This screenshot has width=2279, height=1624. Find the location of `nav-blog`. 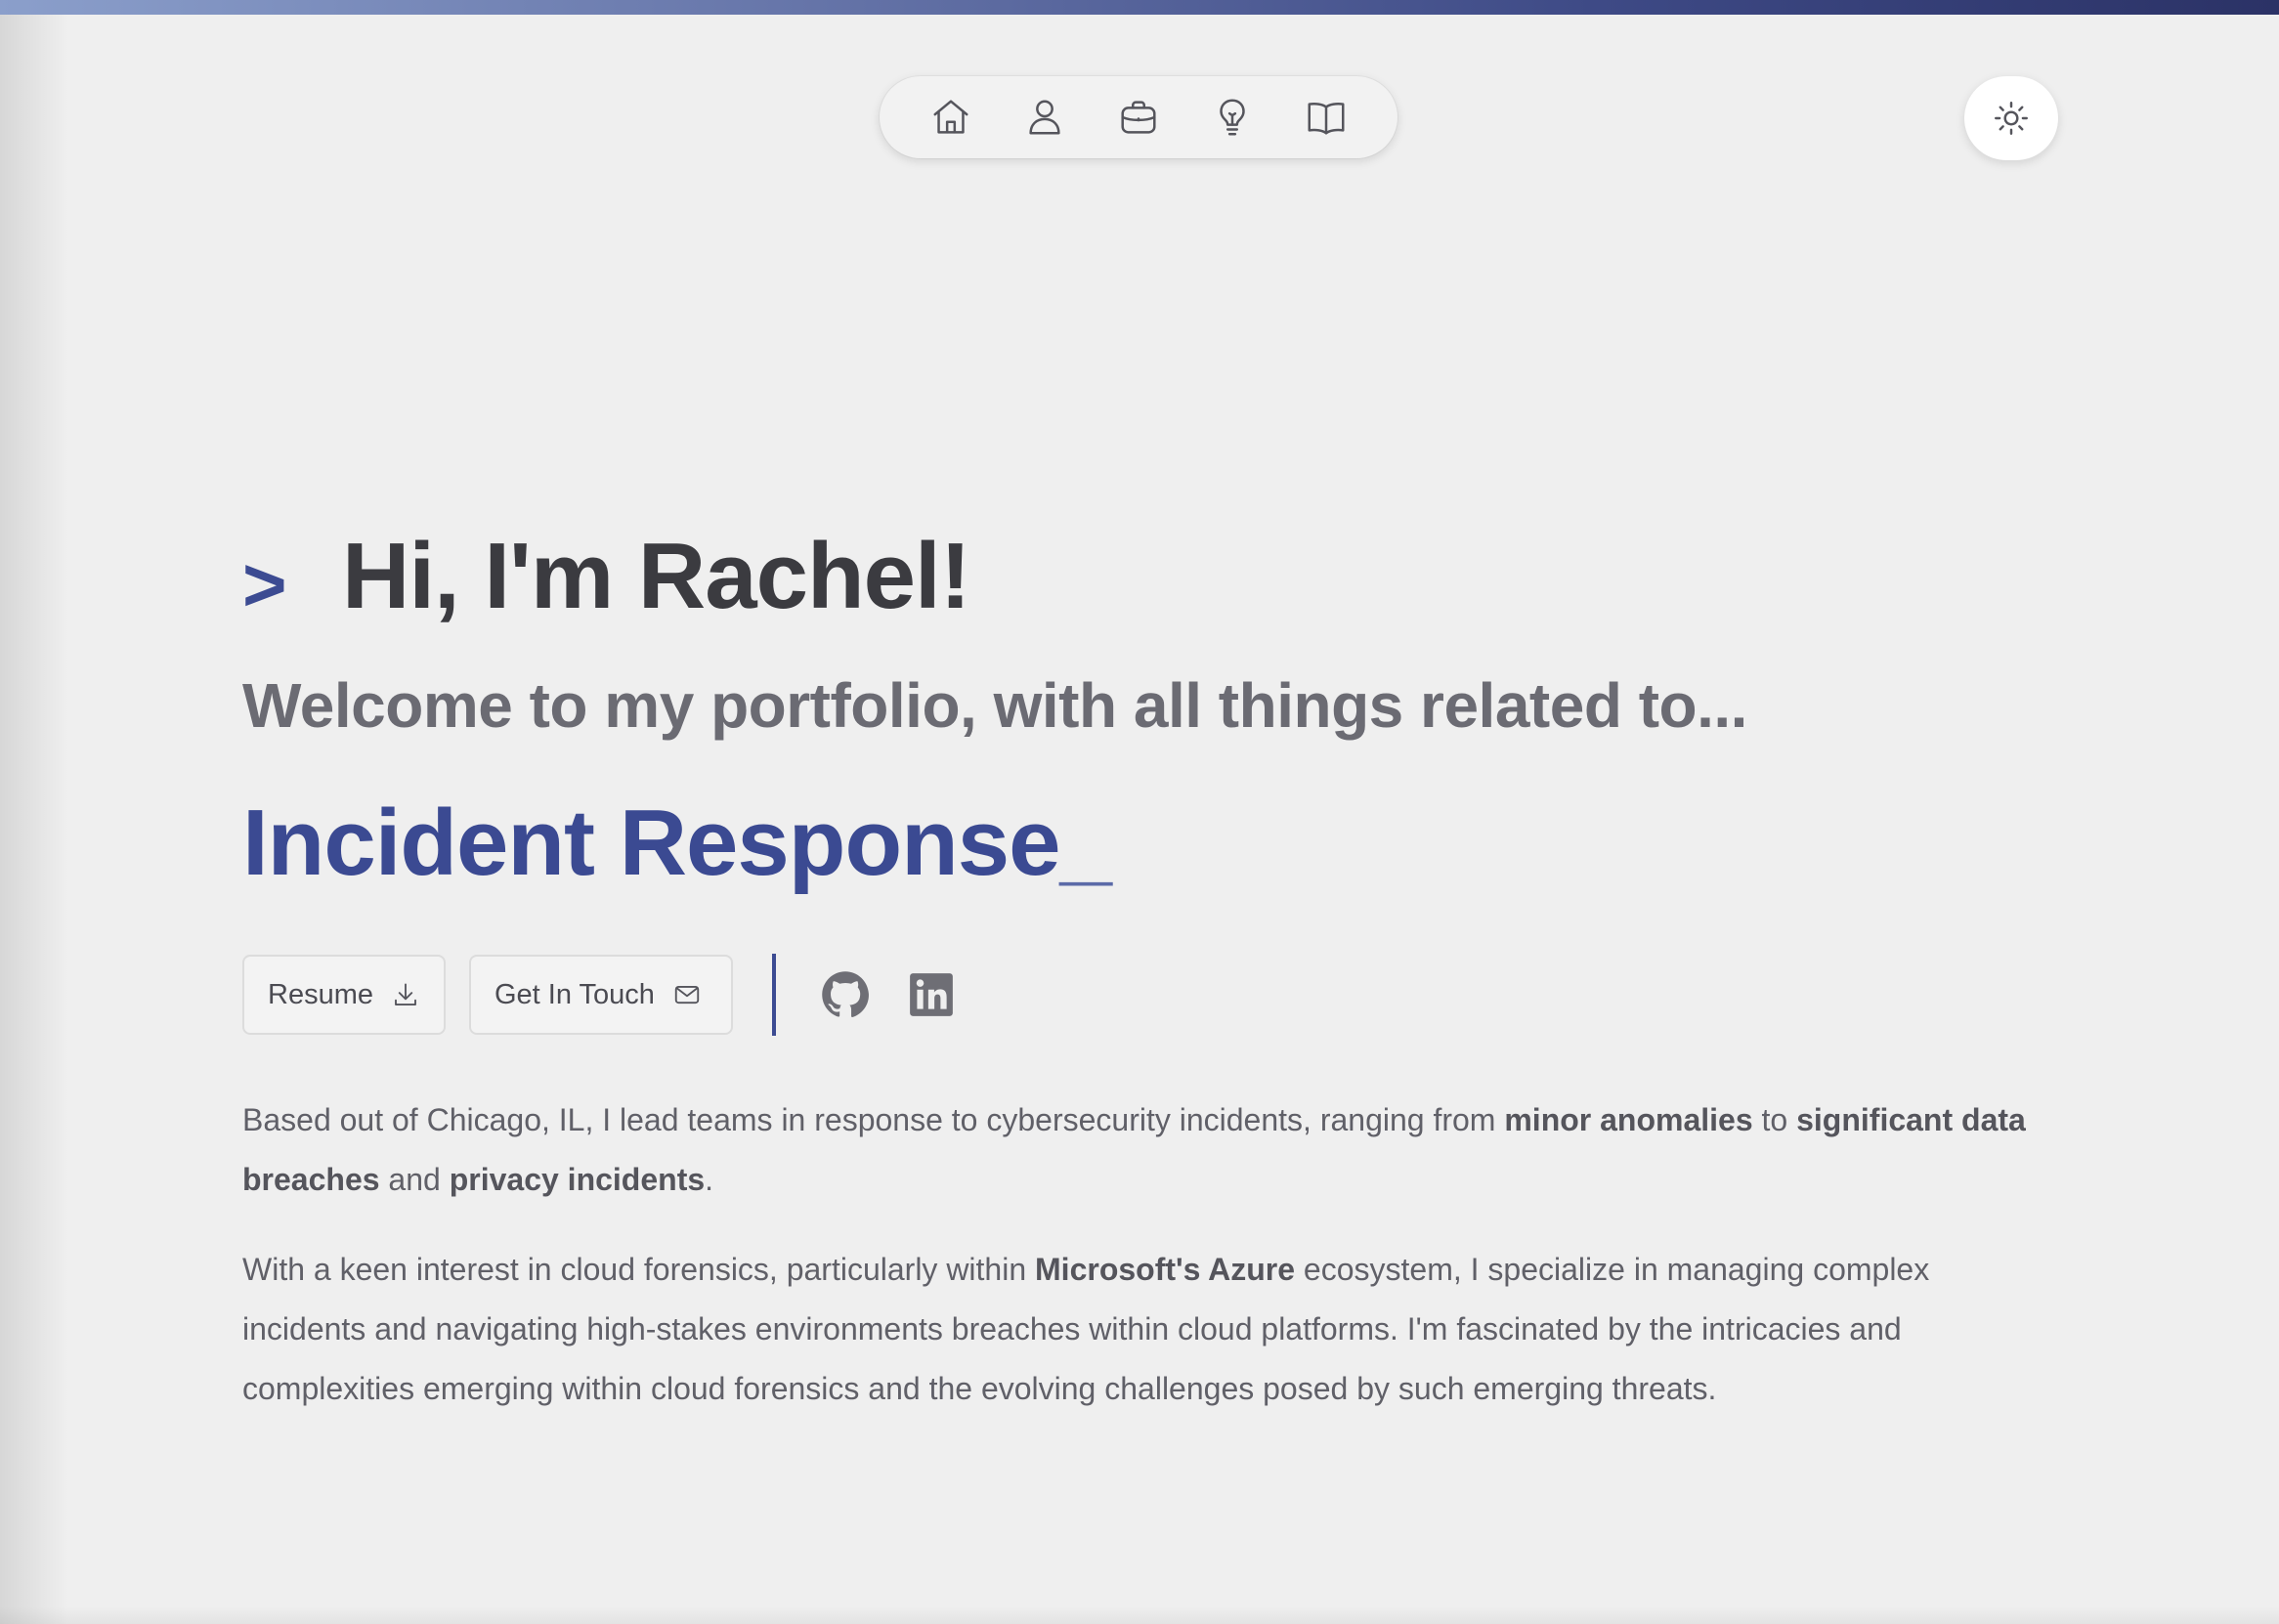

nav-blog is located at coordinates (1327, 118).